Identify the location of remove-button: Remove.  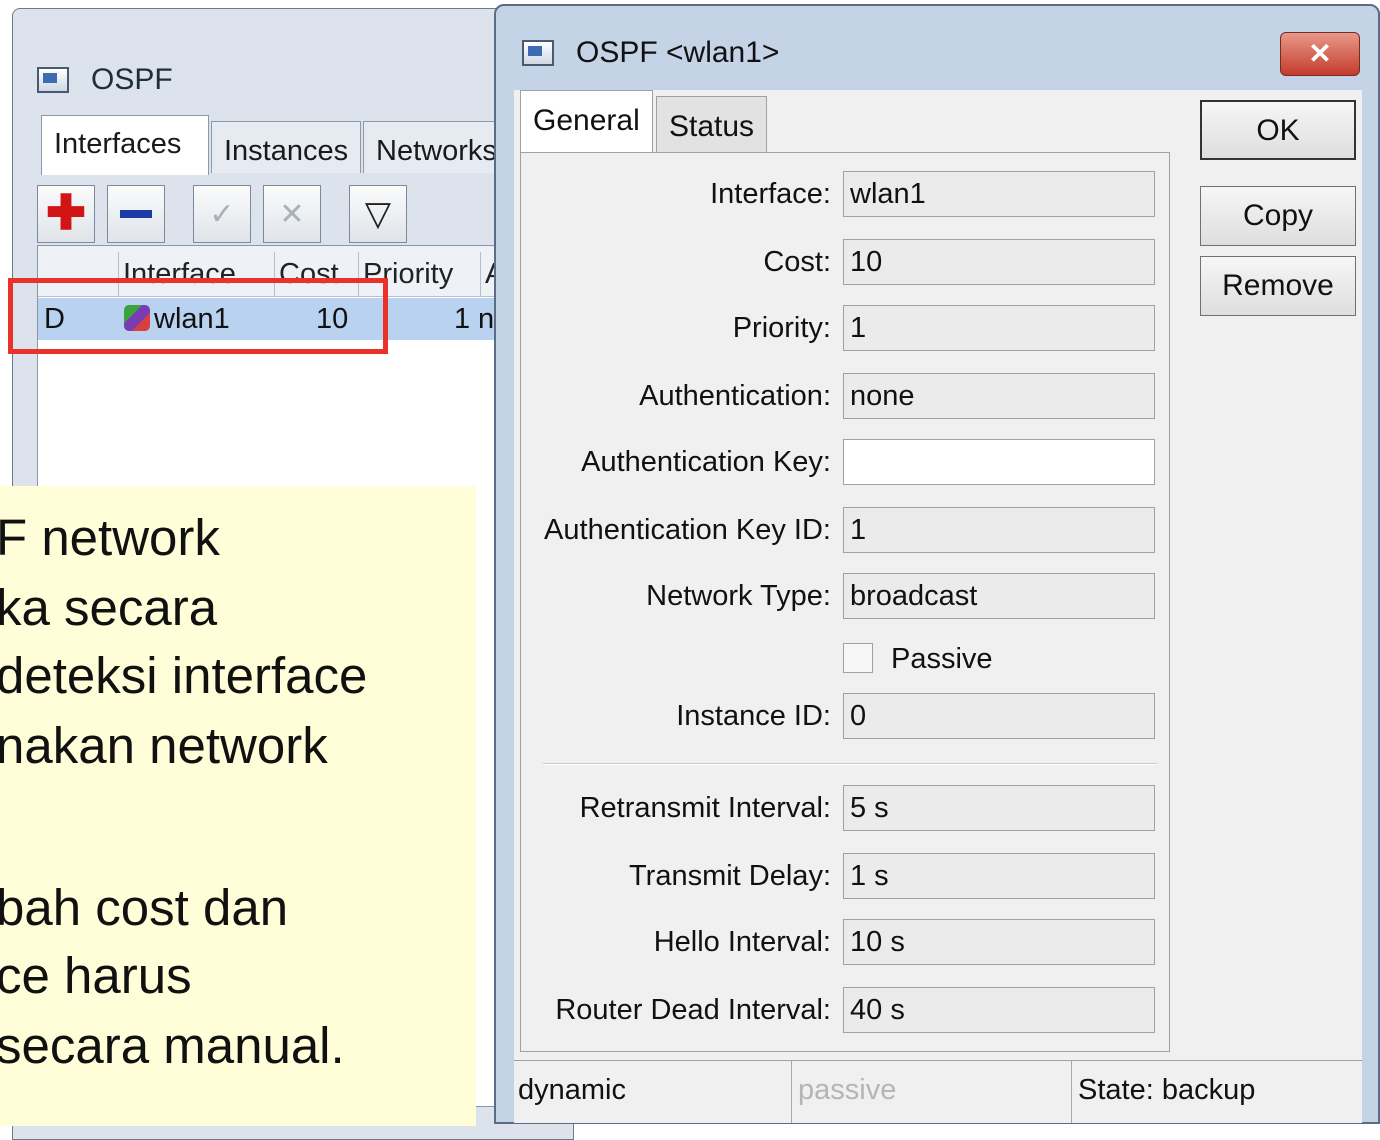
(1278, 286).